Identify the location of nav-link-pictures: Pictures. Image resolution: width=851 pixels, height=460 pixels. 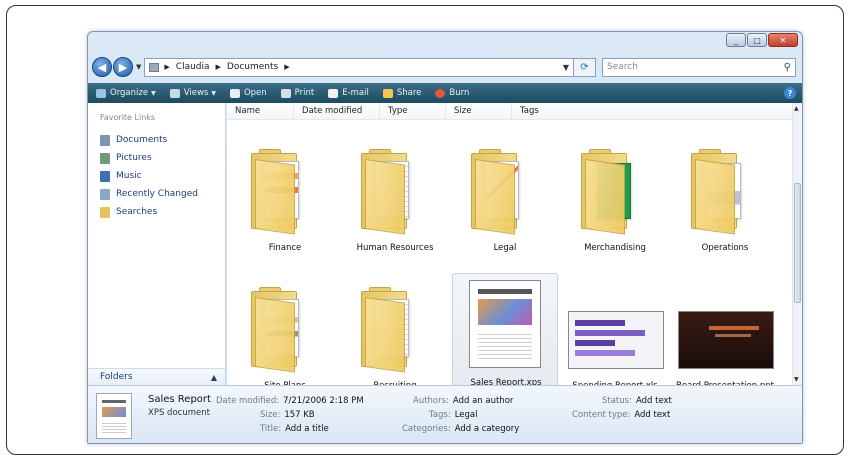
(149, 158).